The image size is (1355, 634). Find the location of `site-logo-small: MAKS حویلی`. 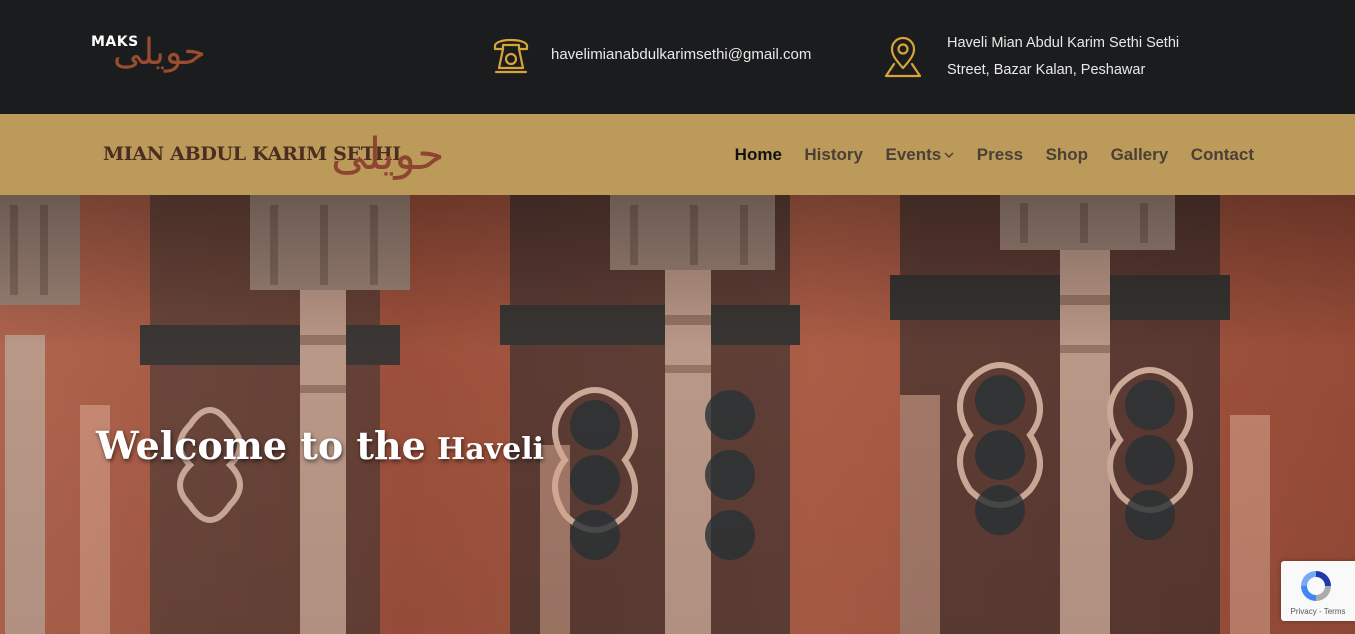

site-logo-small: MAKS حویلی is located at coordinates (156, 55).